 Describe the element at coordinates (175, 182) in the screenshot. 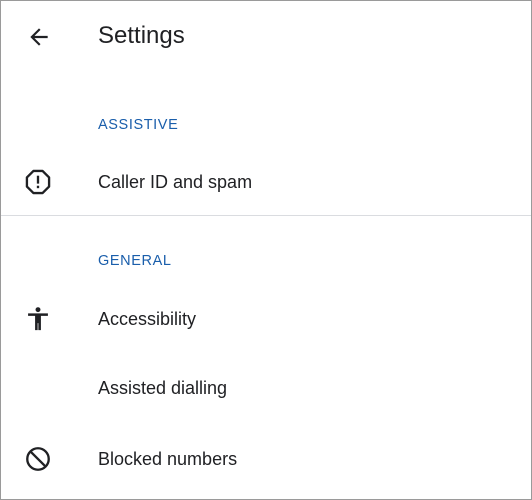

I see `caller-id-and-spam-label: Caller ID and spam` at that location.